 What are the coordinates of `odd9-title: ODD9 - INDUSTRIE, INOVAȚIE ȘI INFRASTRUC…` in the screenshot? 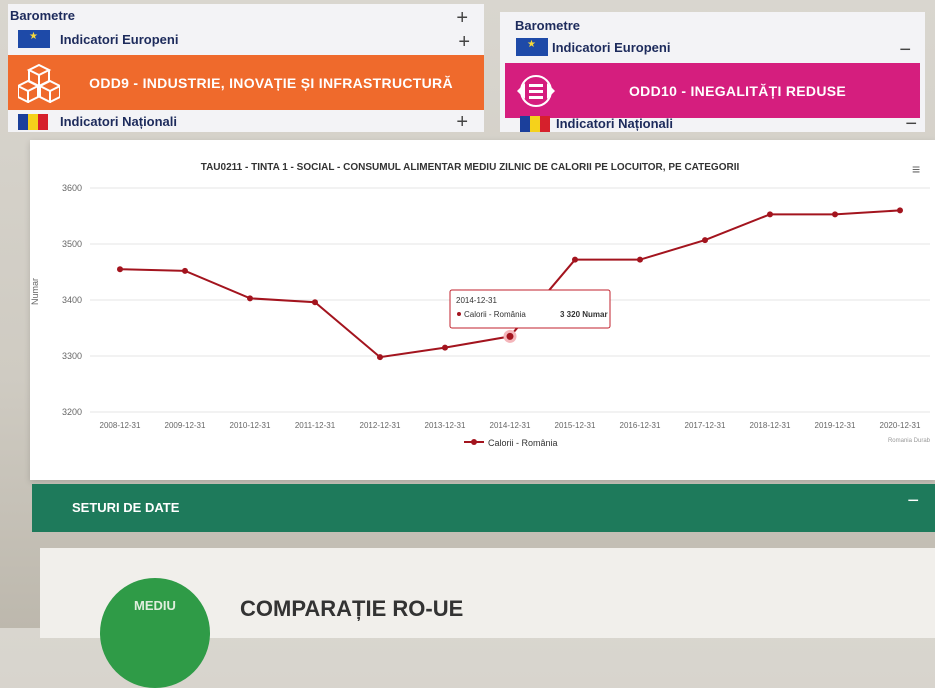 It's located at (271, 82).